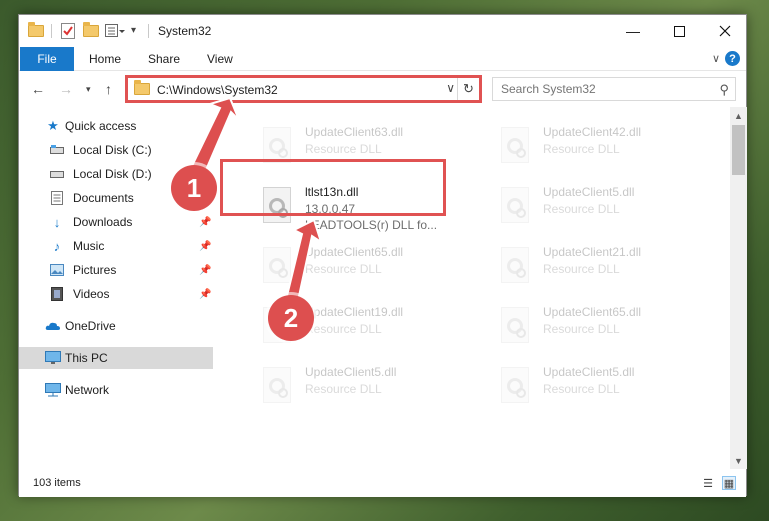 Image resolution: width=769 pixels, height=521 pixels. What do you see at coordinates (592, 132) in the screenshot?
I see `file-name: UpdateClient42.dll` at bounding box center [592, 132].